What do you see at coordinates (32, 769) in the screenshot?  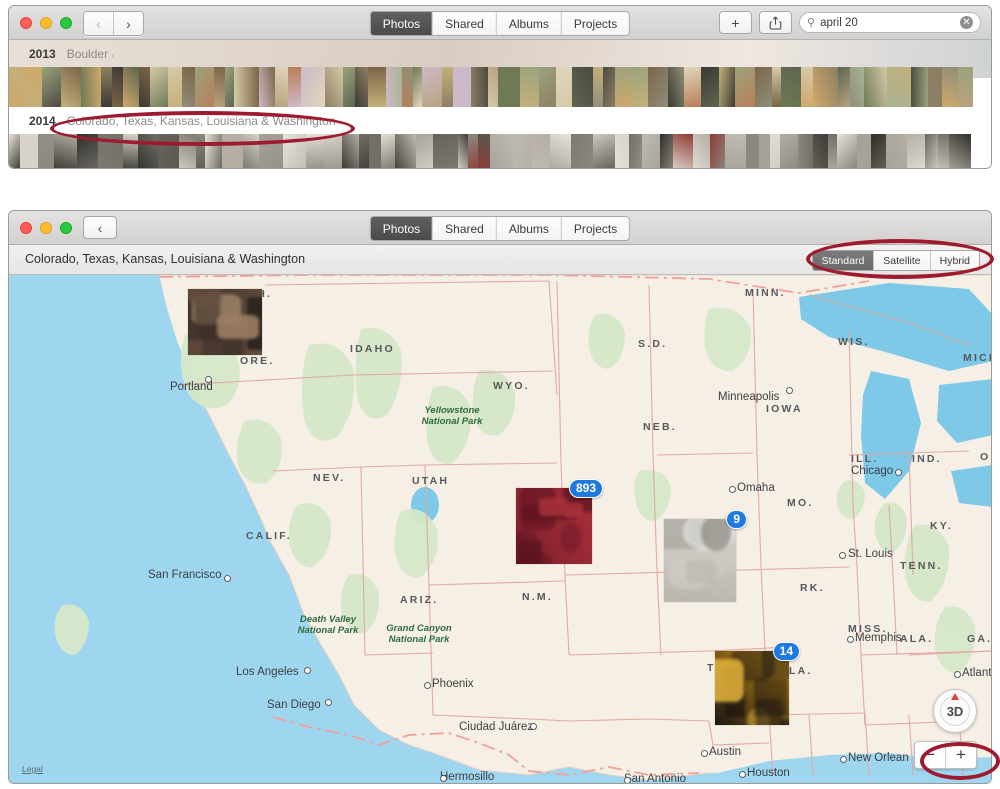 I see `legal-link: Legal` at bounding box center [32, 769].